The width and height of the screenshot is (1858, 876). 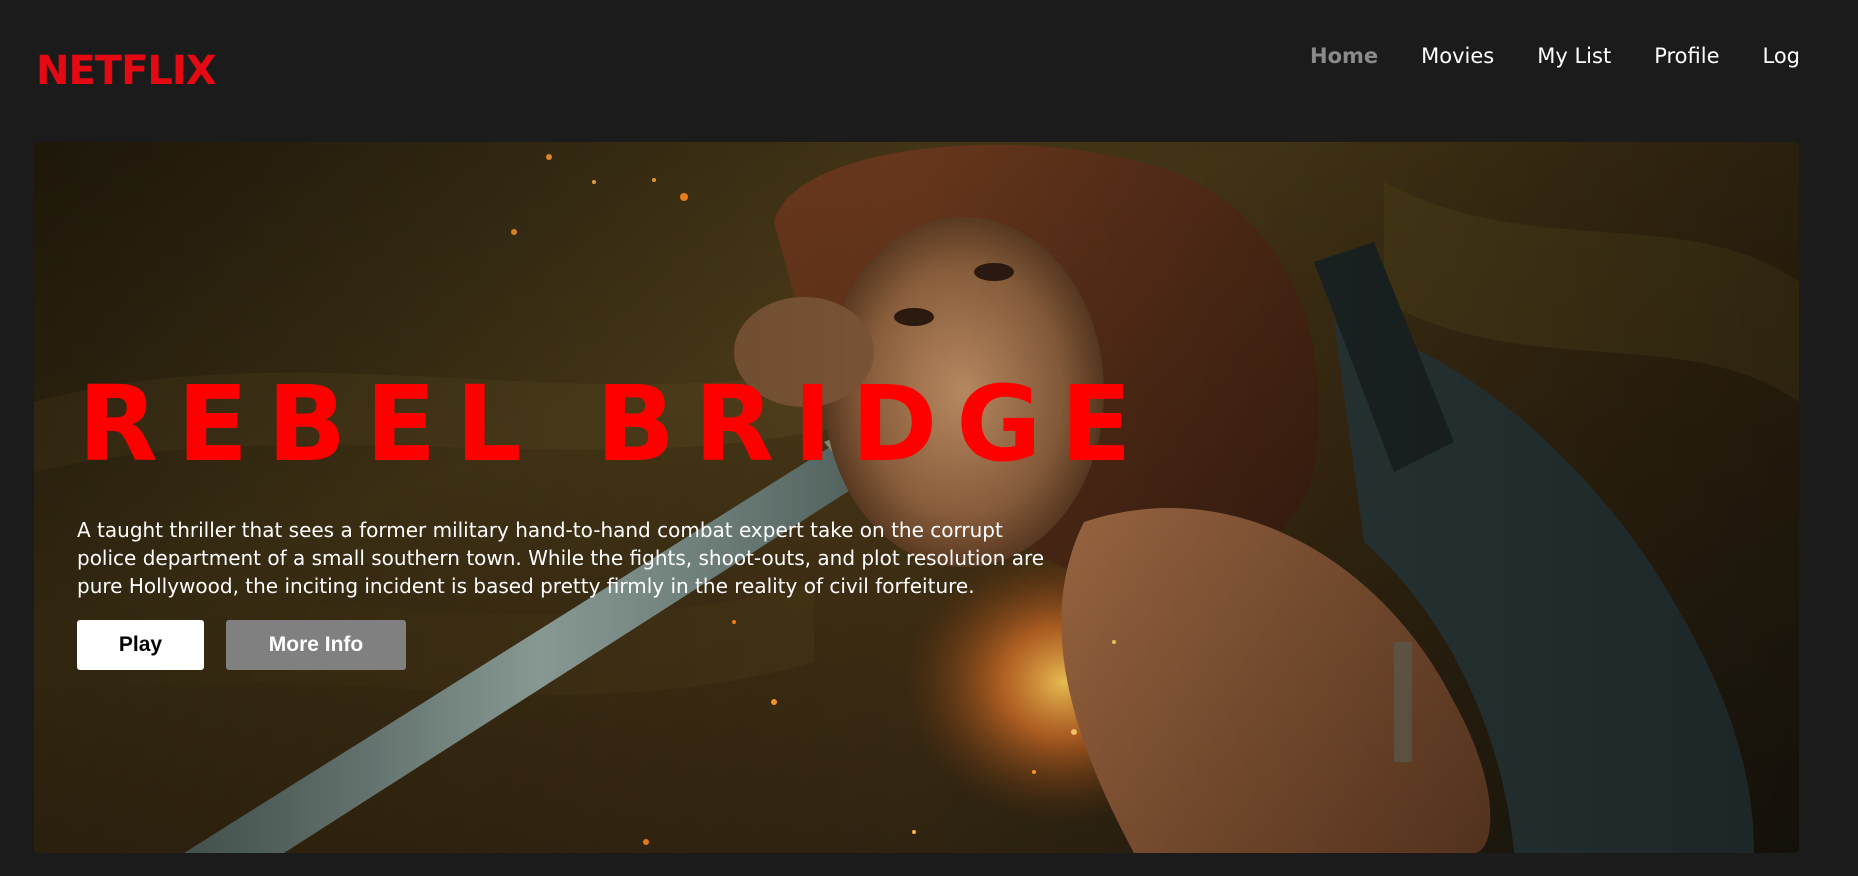 What do you see at coordinates (1344, 56) in the screenshot?
I see `nav-item-home: Home` at bounding box center [1344, 56].